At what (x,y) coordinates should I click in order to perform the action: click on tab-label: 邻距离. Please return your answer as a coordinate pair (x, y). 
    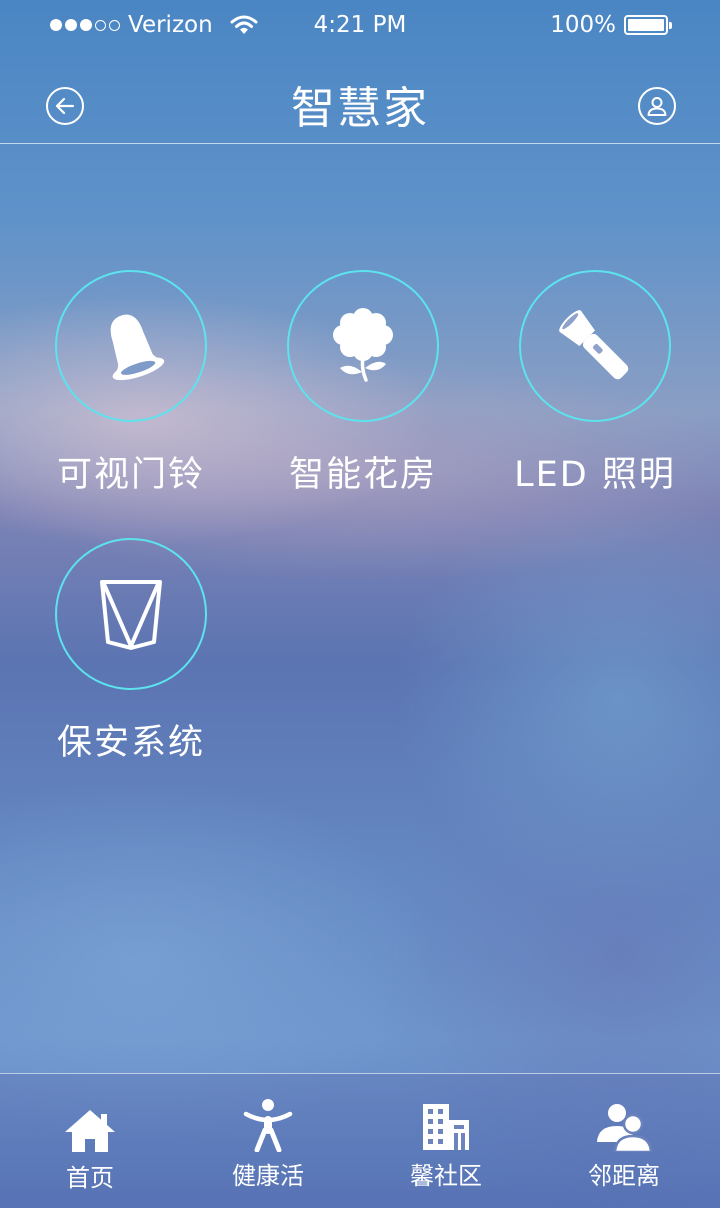
    Looking at the image, I should click on (624, 1176).